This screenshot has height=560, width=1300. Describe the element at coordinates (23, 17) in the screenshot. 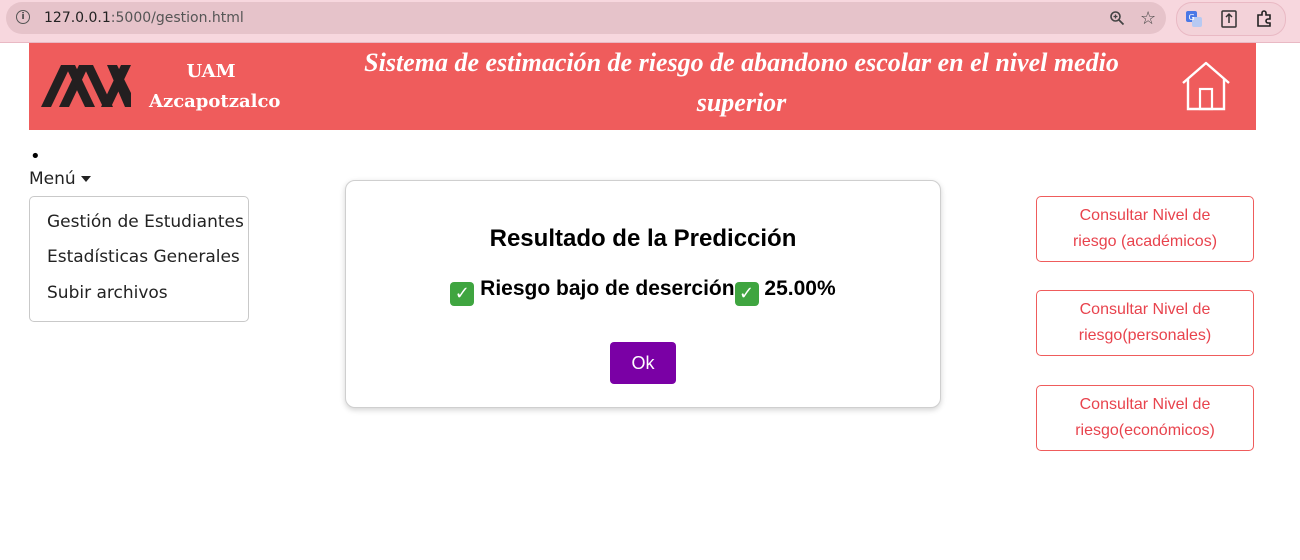

I see `site-info-icon: i` at that location.